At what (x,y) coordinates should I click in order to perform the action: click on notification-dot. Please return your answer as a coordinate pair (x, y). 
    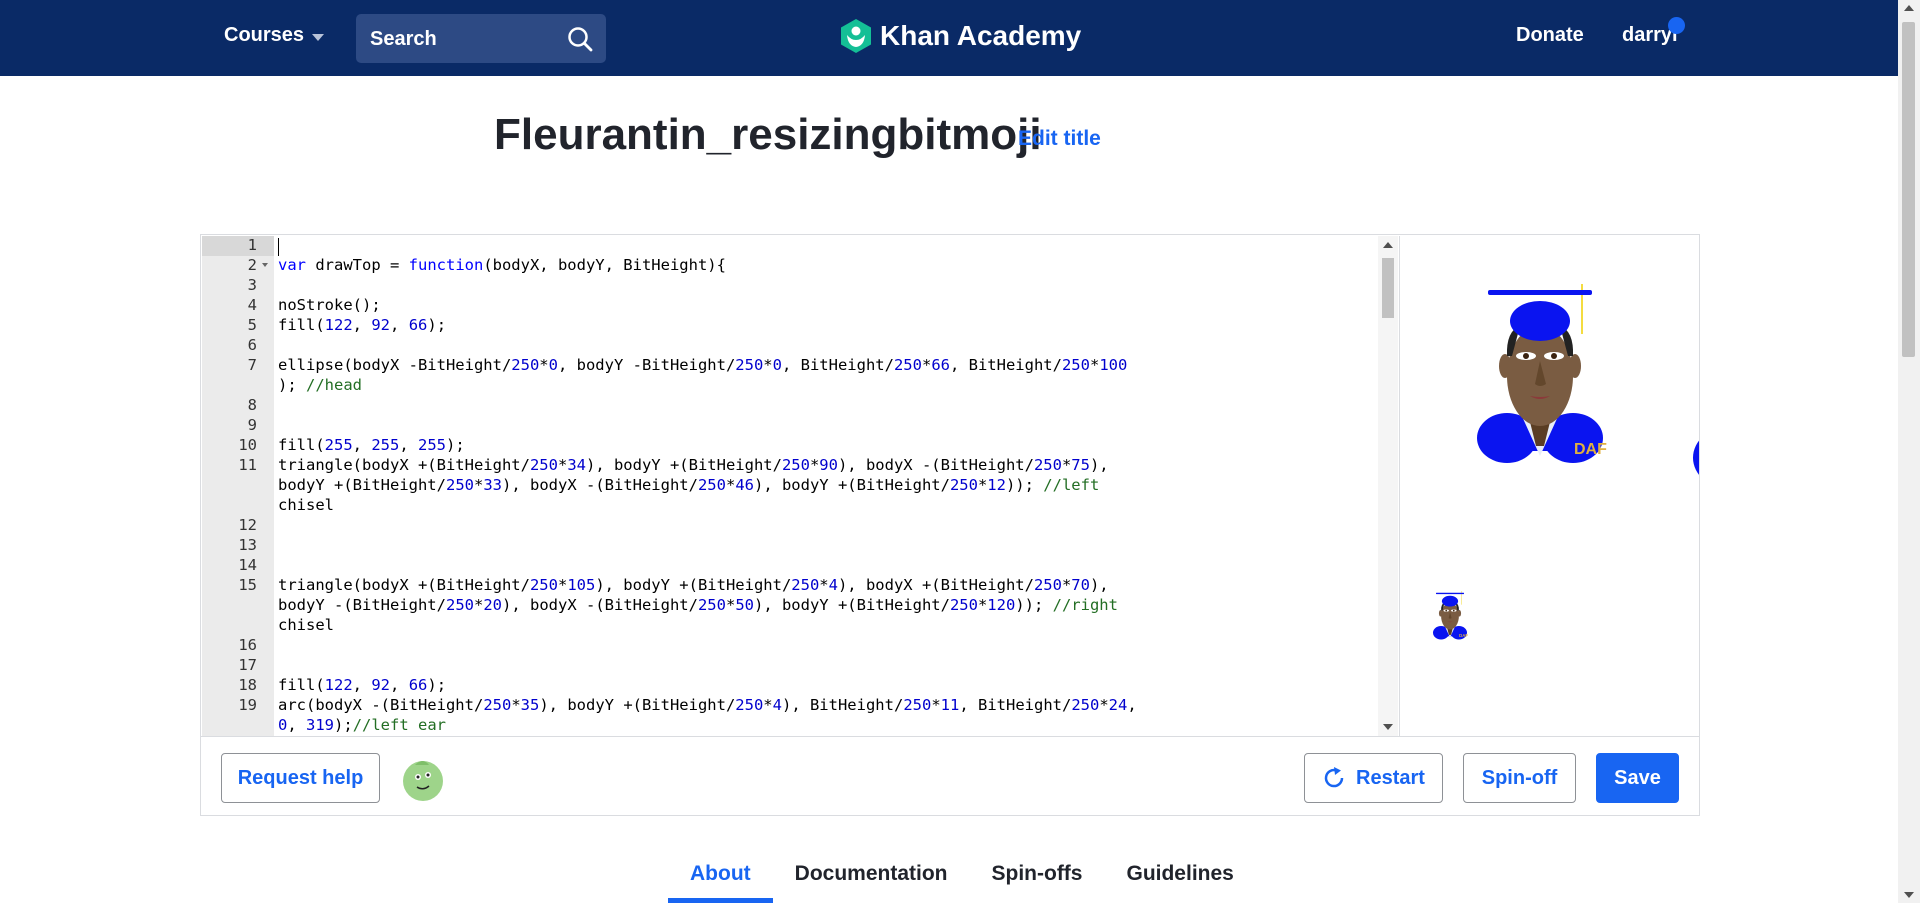
    Looking at the image, I should click on (1676, 25).